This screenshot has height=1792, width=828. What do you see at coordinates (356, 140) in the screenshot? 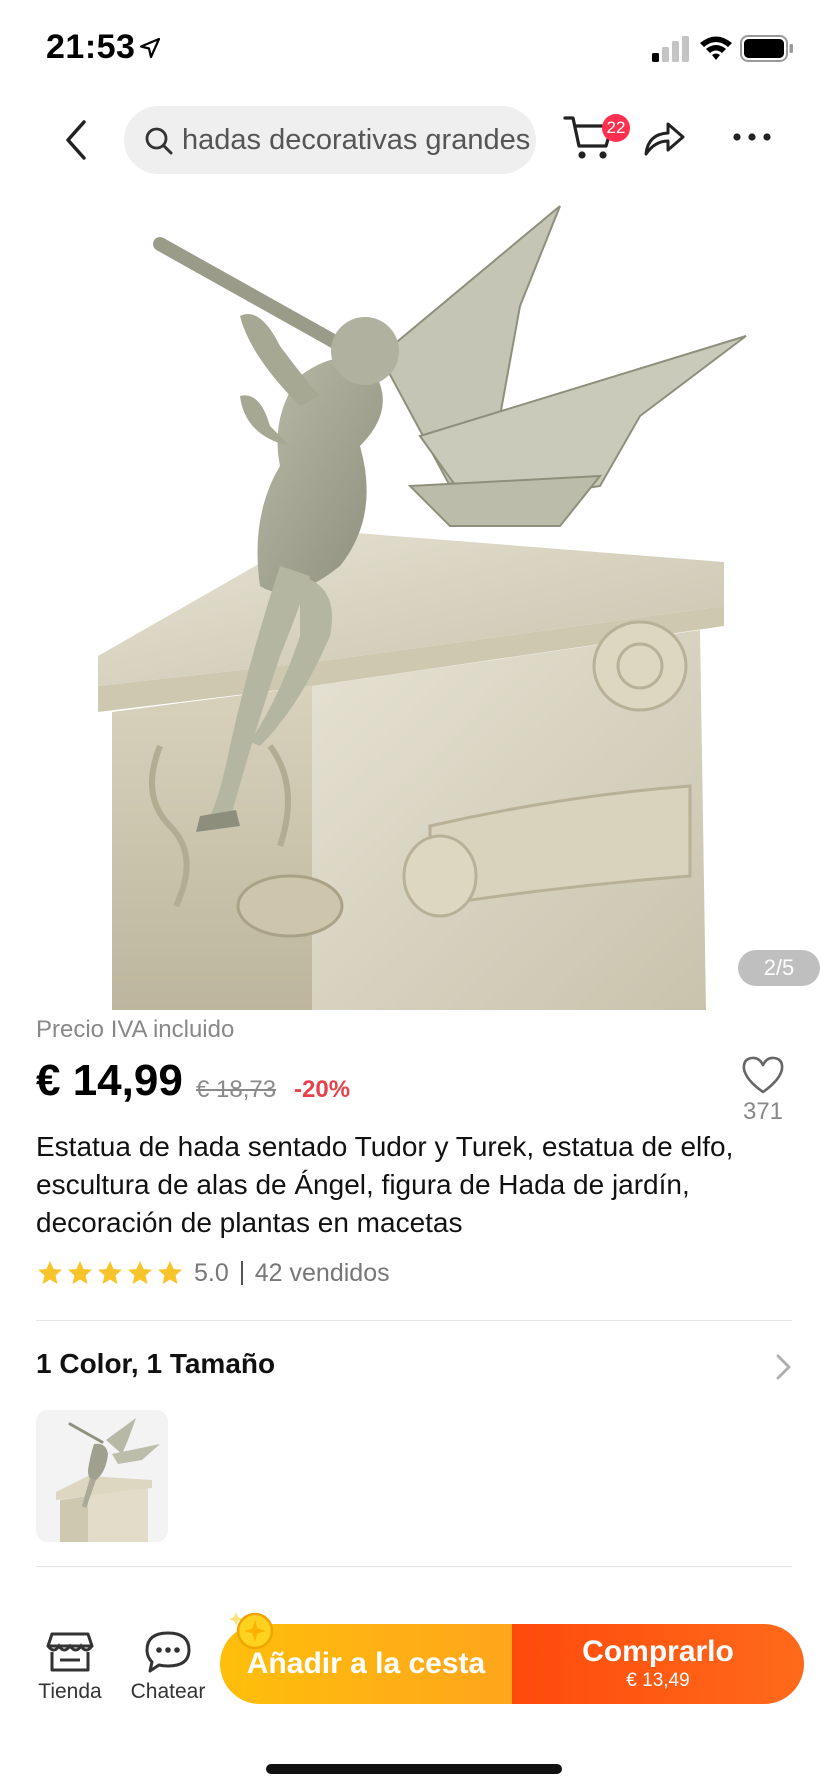
I see `search-query: hadas decorativas grandes` at bounding box center [356, 140].